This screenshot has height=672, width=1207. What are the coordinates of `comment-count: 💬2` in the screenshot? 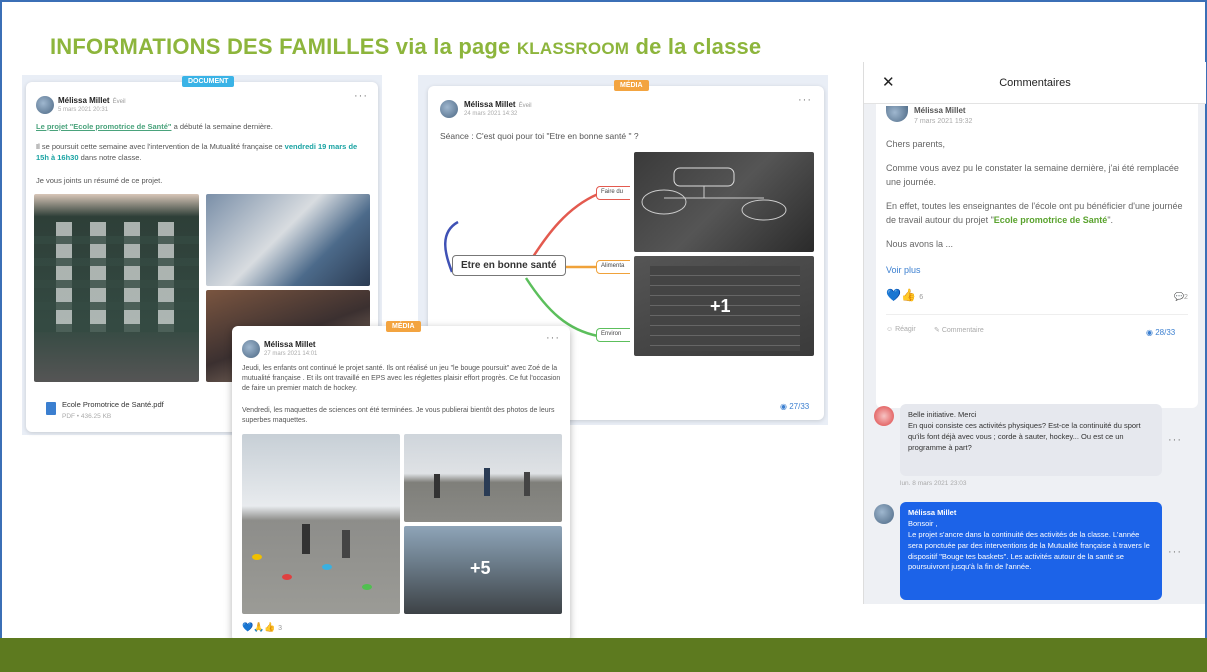 It's located at (1181, 296).